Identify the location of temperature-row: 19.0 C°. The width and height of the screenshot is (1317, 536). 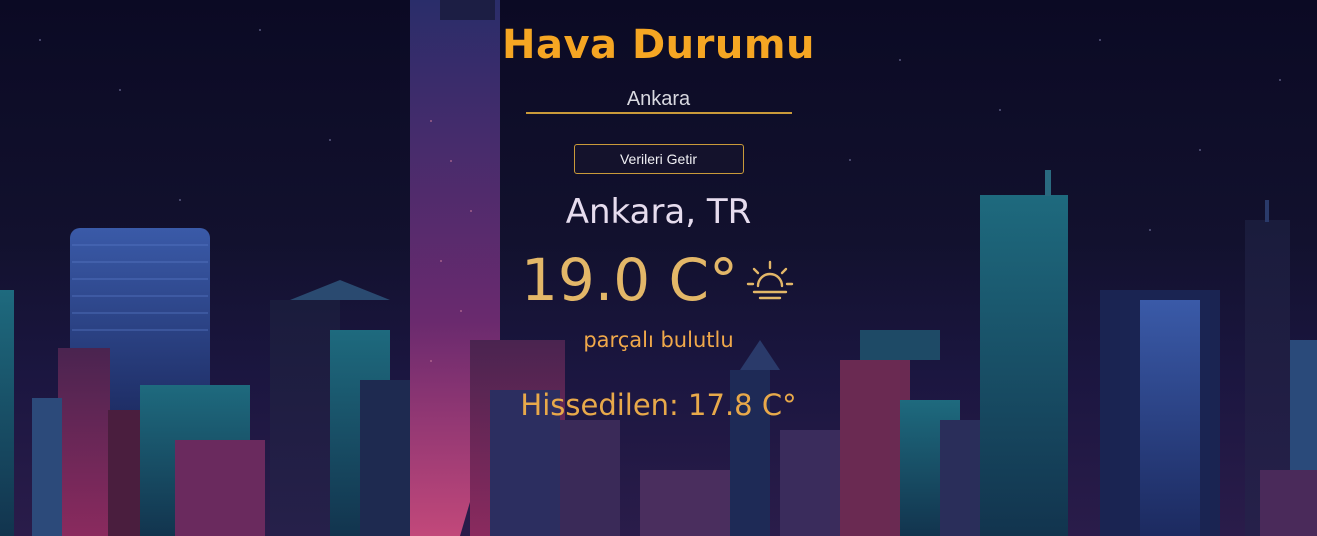
(658, 280).